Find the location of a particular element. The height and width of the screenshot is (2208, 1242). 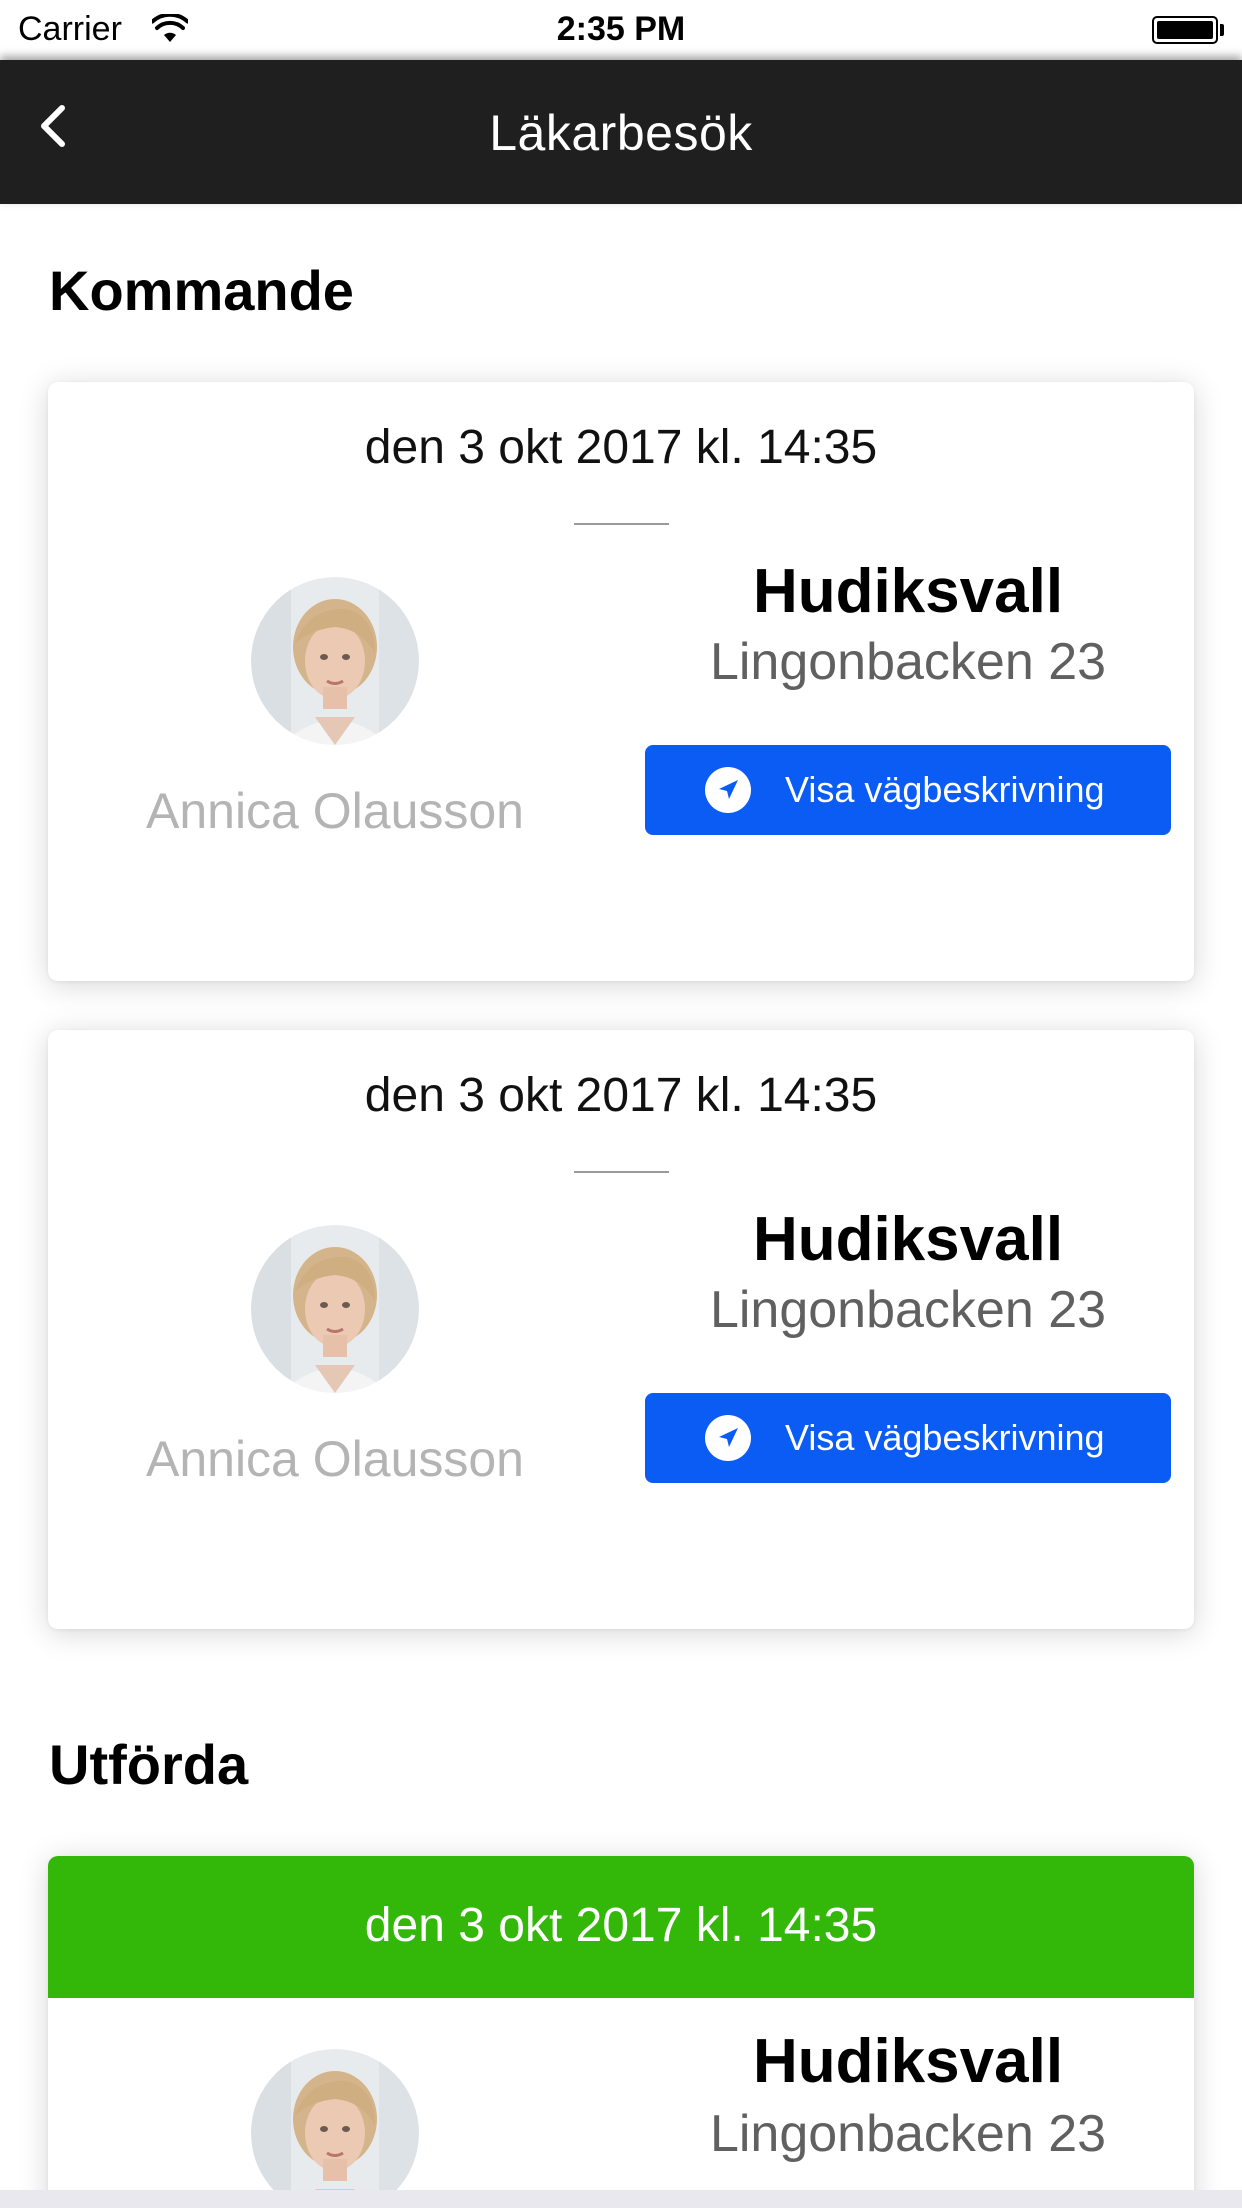

page-title: Läkarbesök is located at coordinates (621, 133).